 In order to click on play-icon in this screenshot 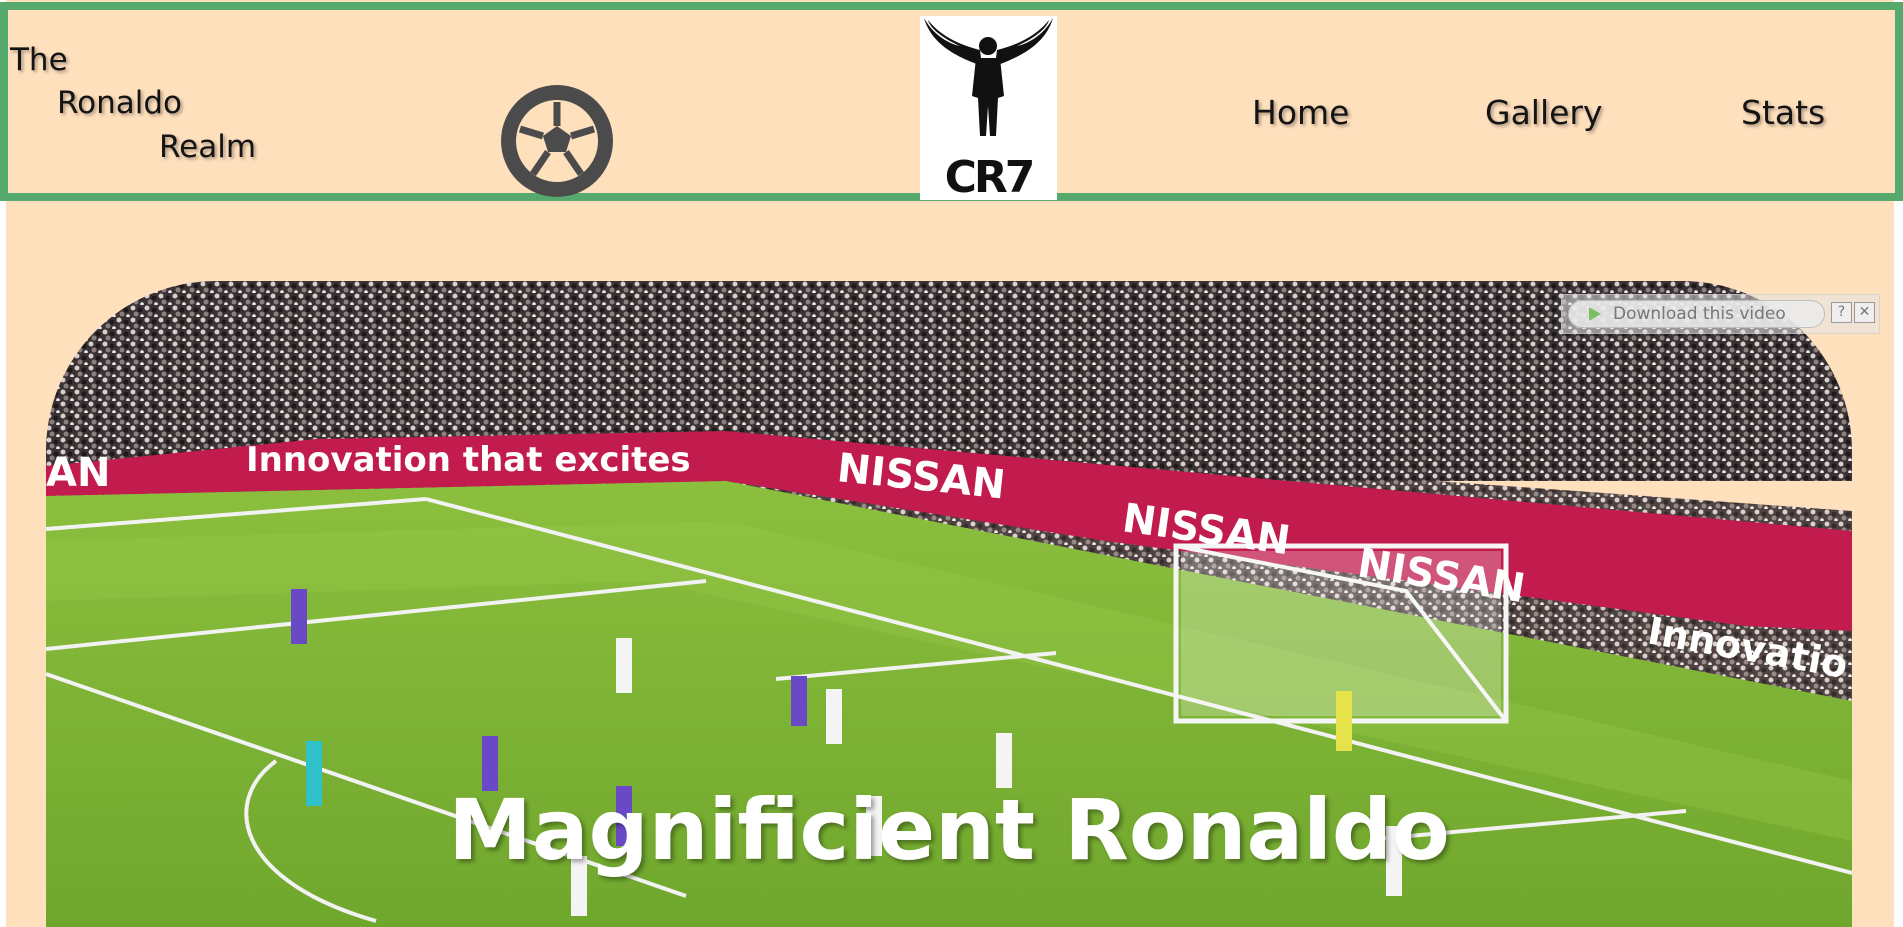, I will do `click(1595, 314)`.